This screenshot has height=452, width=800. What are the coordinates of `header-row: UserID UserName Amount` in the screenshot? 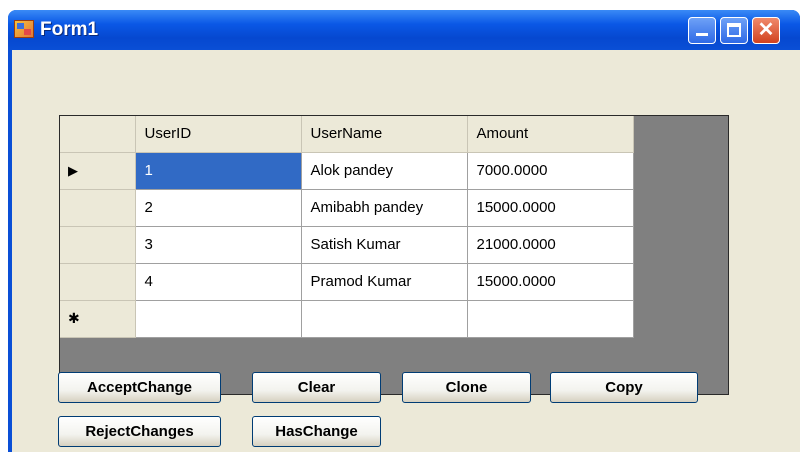 It's located at (347, 134).